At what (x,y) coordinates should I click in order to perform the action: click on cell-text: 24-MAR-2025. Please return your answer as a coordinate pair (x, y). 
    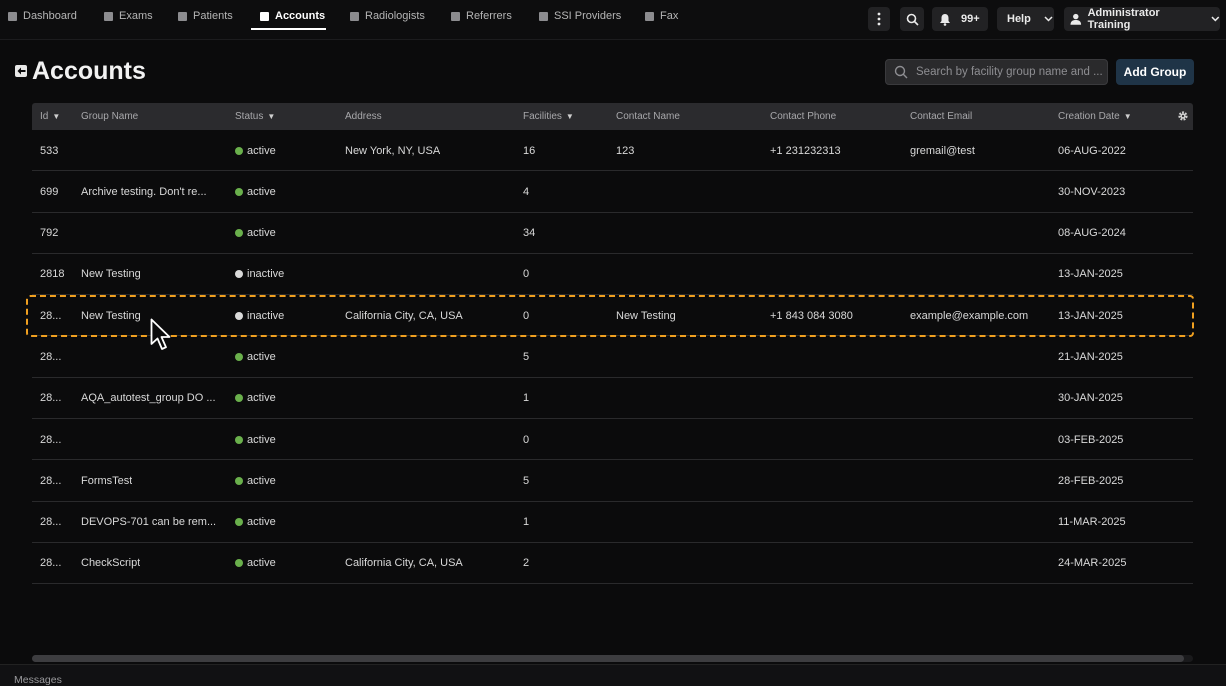
    Looking at the image, I should click on (1092, 563).